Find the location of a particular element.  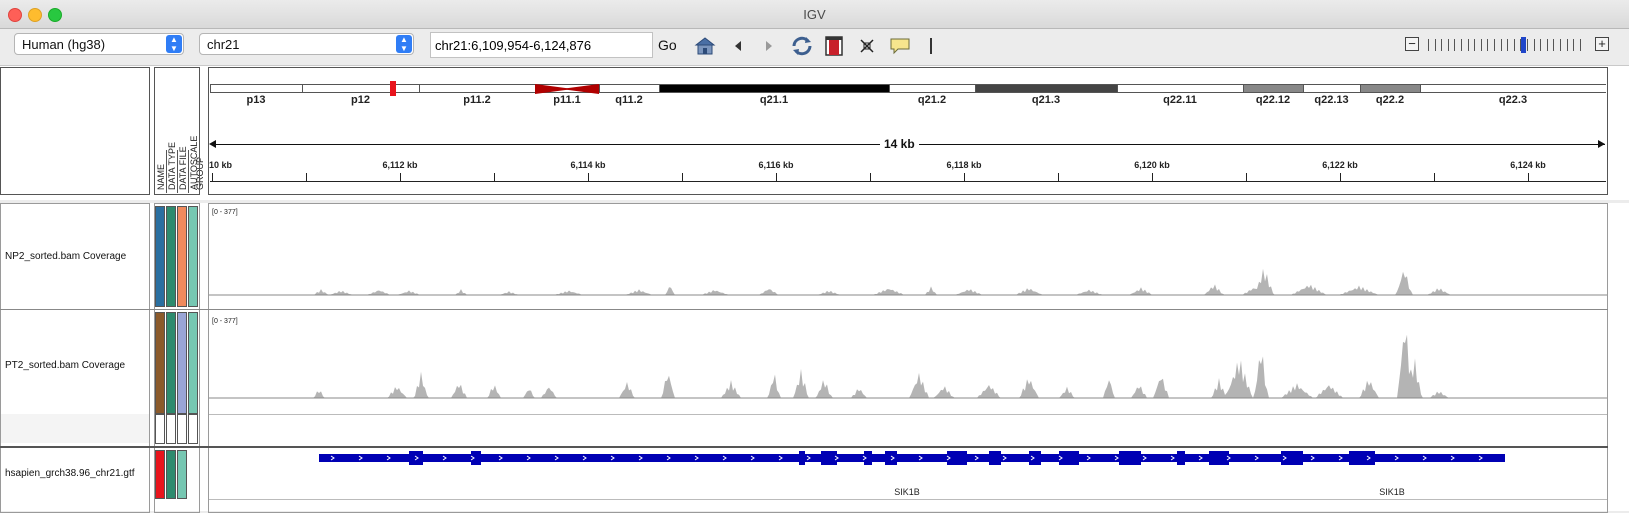

region-of-interest-icon is located at coordinates (834, 46).